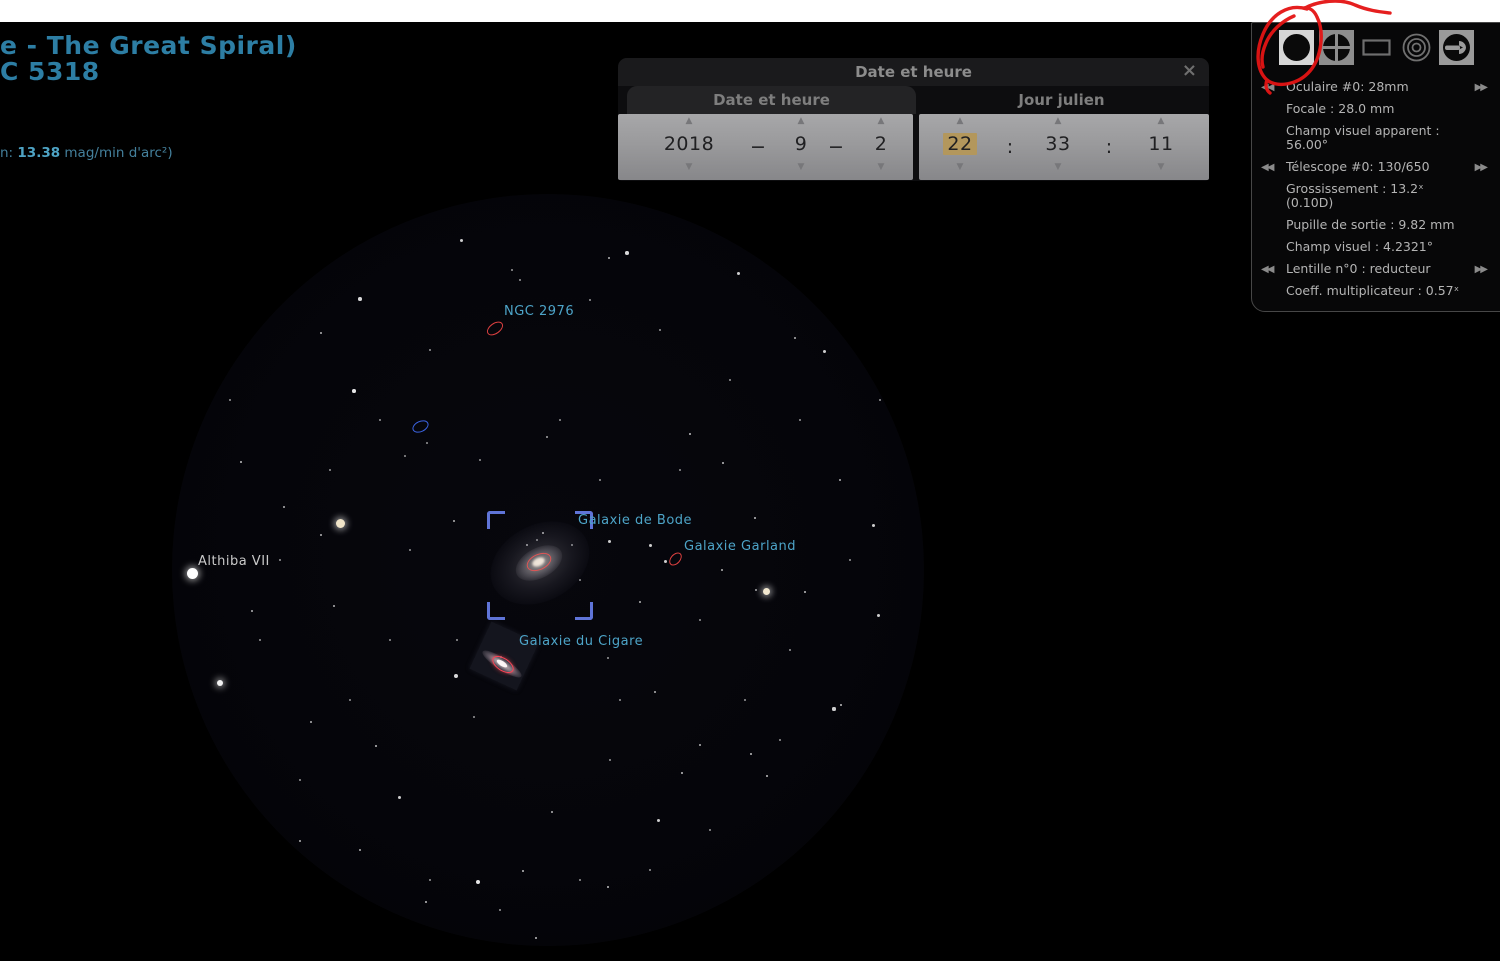 Image resolution: width=1500 pixels, height=961 pixels. What do you see at coordinates (960, 121) in the screenshot?
I see `hour-up-arrow: ▲` at bounding box center [960, 121].